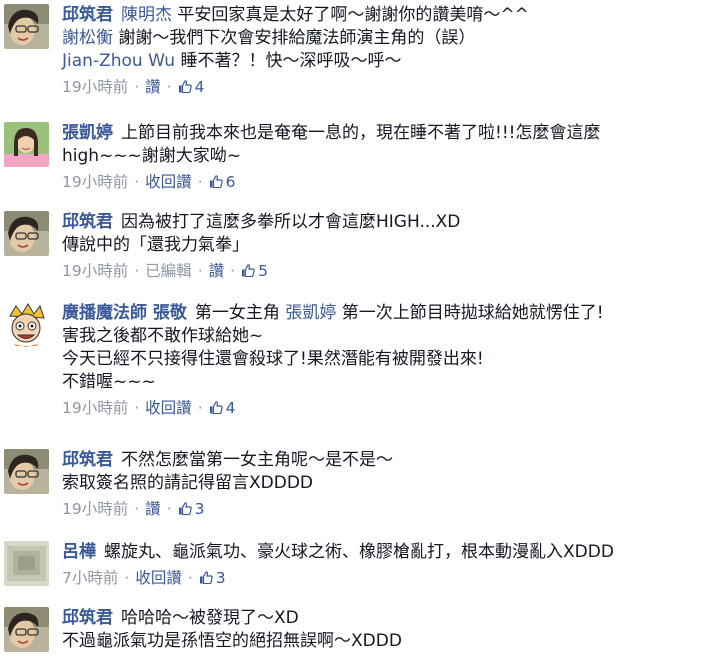  What do you see at coordinates (109, 382) in the screenshot?
I see `comment-text: 不錯喔~~~` at bounding box center [109, 382].